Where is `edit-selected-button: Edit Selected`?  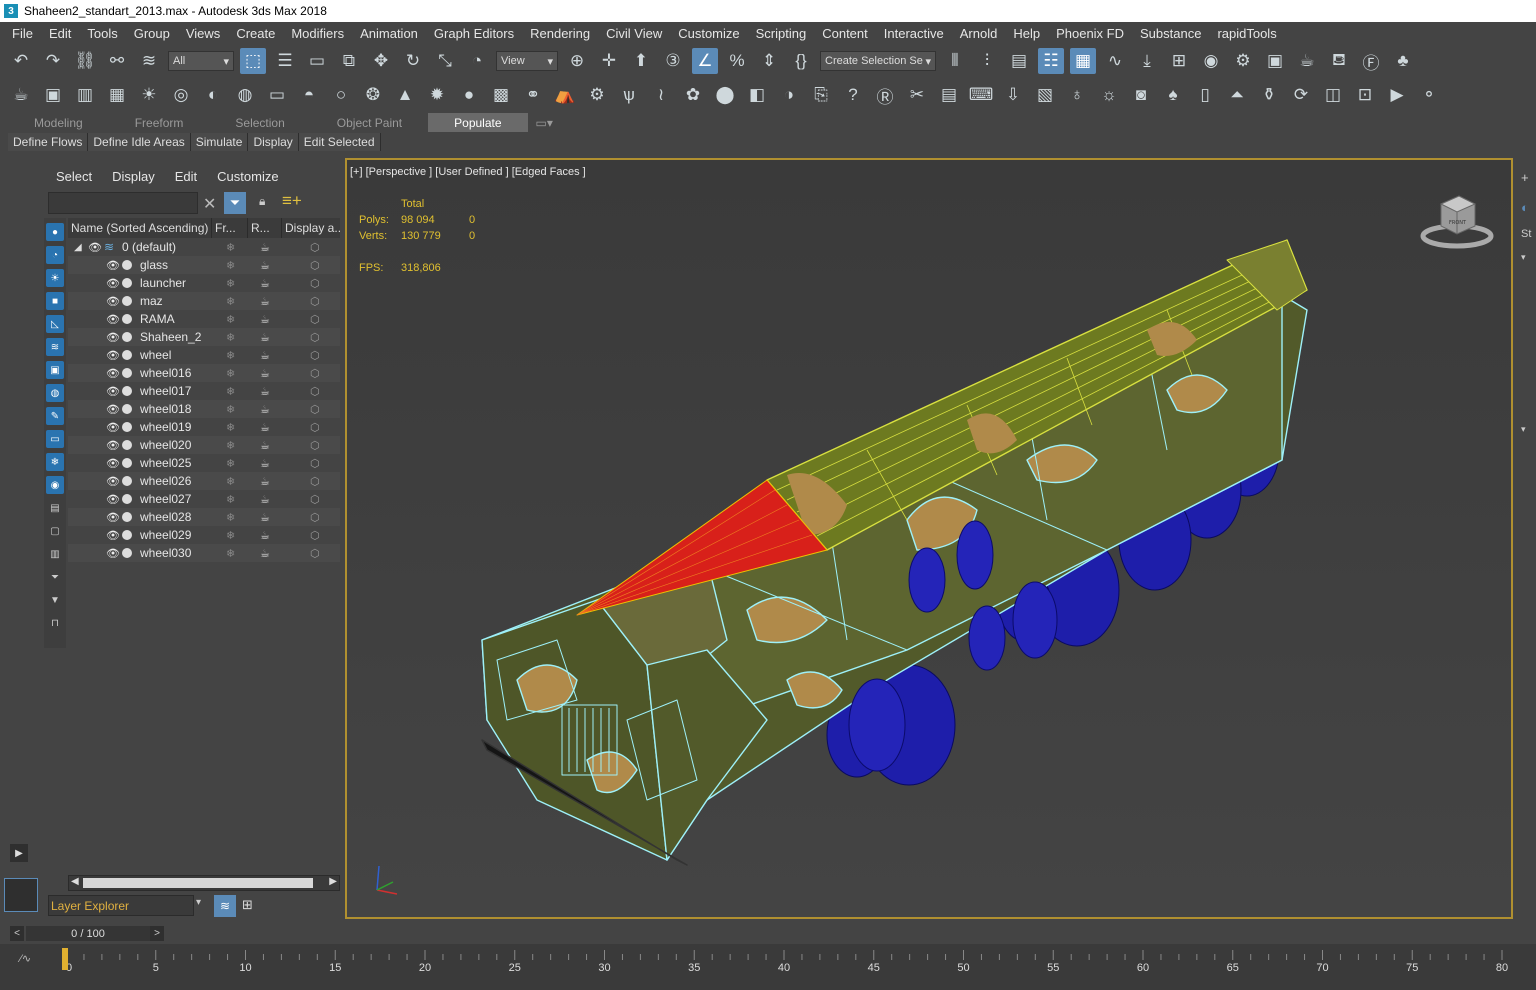
edit-selected-button: Edit Selected is located at coordinates (339, 142).